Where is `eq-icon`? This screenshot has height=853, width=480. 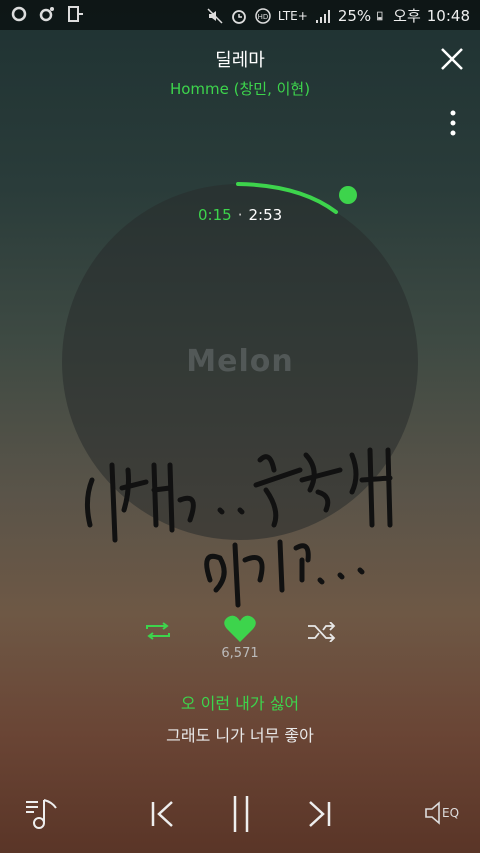
eq-icon is located at coordinates (432, 813).